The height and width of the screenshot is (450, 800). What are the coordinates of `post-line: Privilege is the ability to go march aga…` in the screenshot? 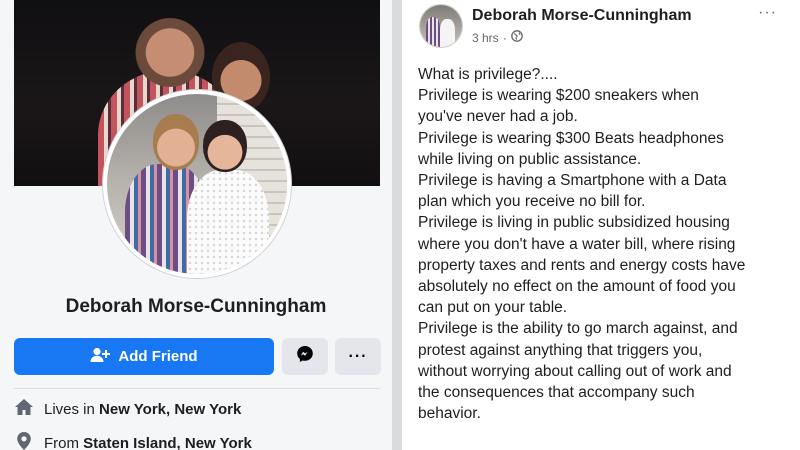 It's located at (578, 329).